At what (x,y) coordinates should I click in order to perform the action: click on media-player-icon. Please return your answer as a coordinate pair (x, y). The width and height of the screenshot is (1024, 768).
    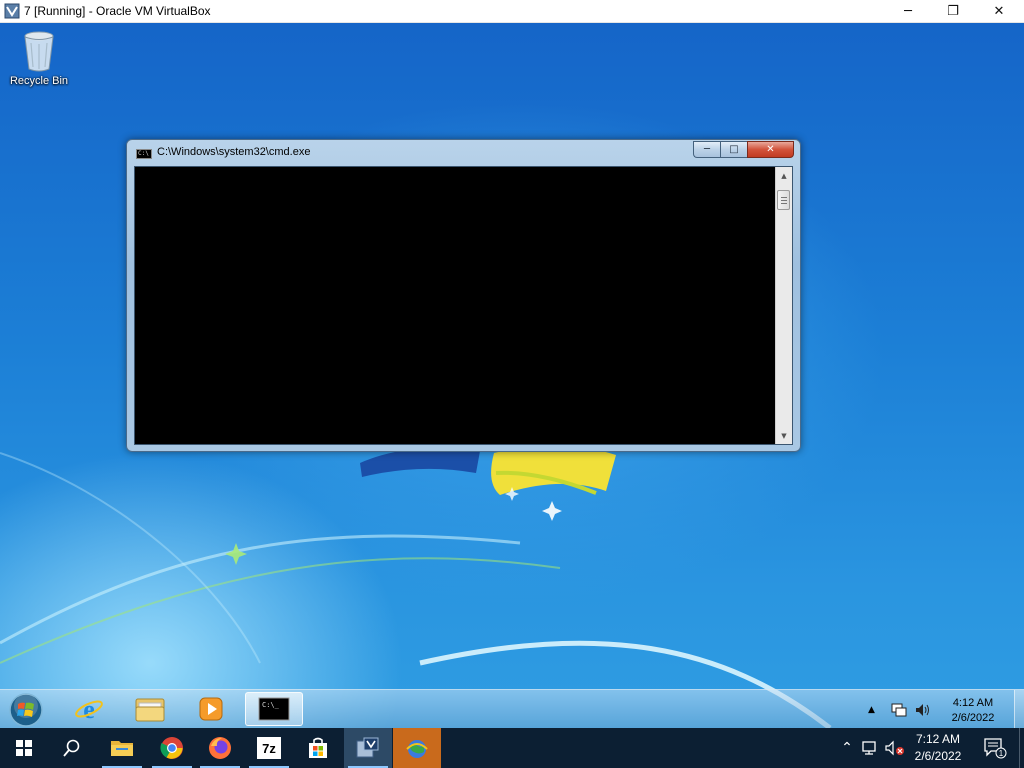
    Looking at the image, I should click on (211, 709).